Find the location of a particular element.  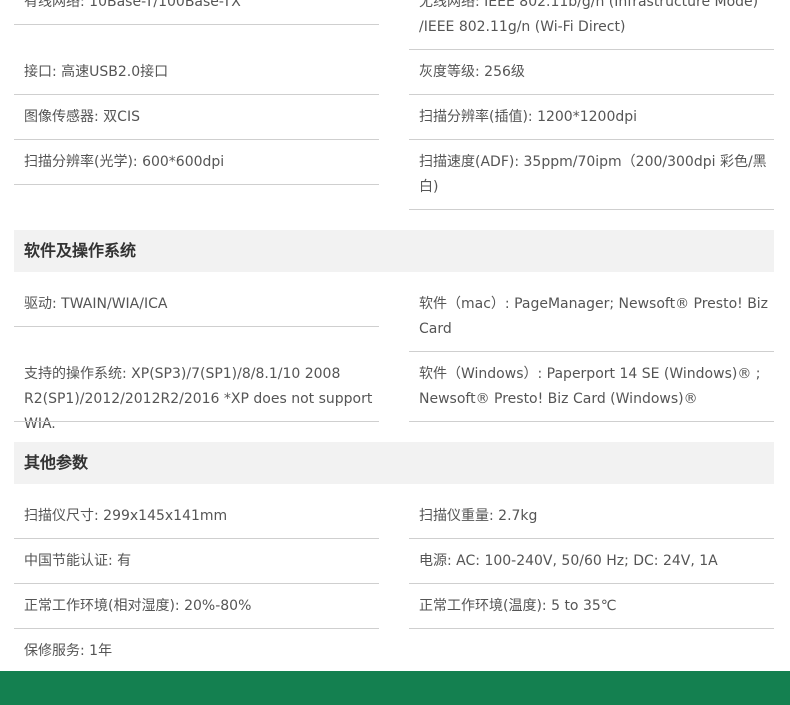

spec-wireless-network-cont: /IEEE 802.11g/n (Wi-Fi Direct) is located at coordinates (522, 27).